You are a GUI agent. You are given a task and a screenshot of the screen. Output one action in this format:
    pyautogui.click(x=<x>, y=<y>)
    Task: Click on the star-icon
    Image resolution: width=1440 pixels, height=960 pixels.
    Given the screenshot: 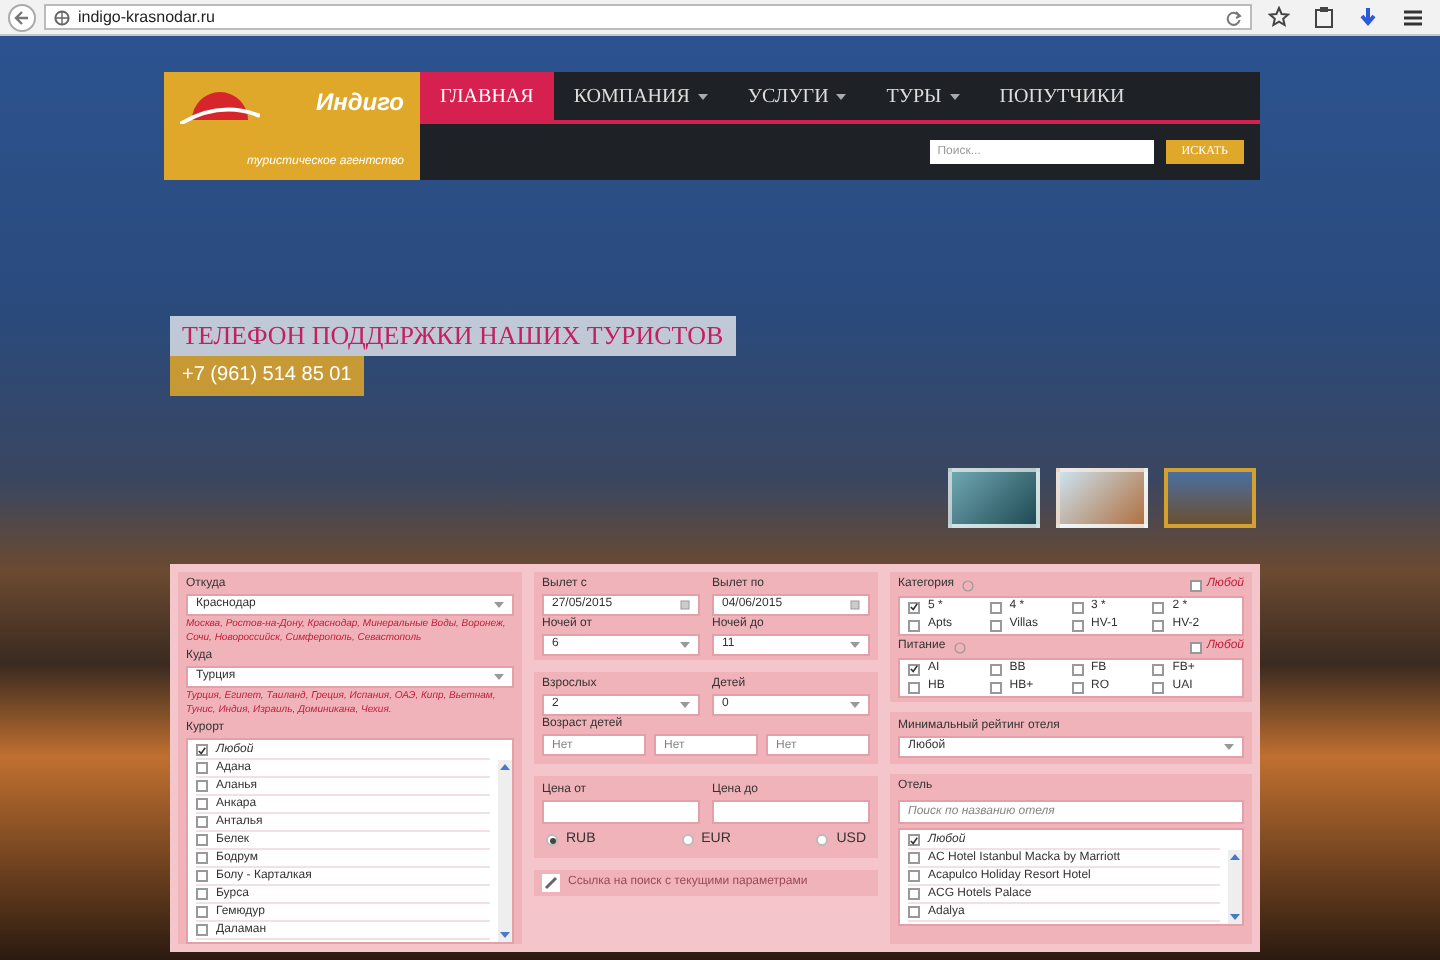 What is the action you would take?
    pyautogui.click(x=1279, y=17)
    